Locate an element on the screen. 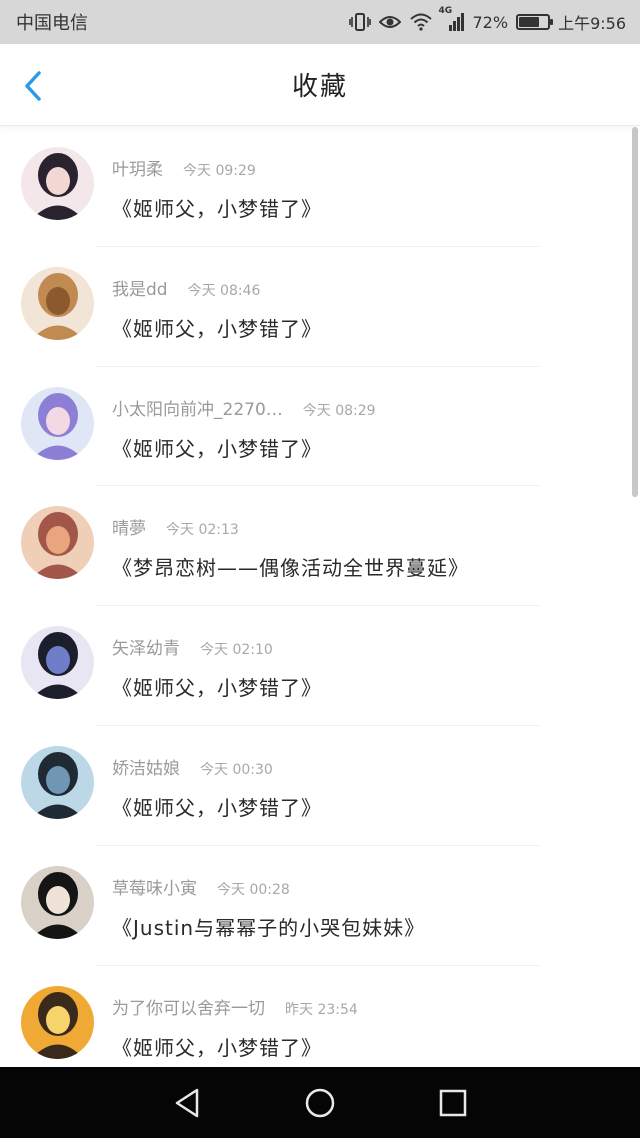 This screenshot has height=1138, width=640. timestamp: 今天 08:46 is located at coordinates (224, 290).